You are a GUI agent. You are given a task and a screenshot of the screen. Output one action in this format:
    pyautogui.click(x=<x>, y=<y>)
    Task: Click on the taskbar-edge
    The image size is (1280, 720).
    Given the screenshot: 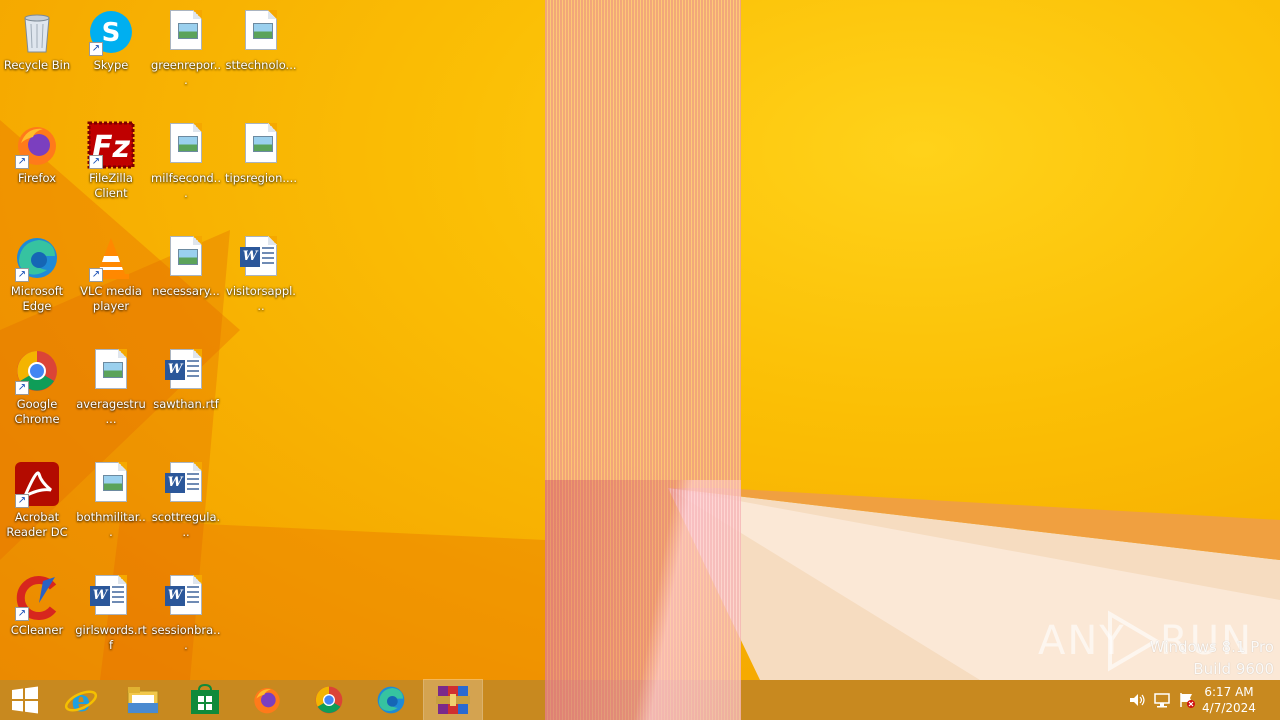 What is the action you would take?
    pyautogui.click(x=391, y=700)
    